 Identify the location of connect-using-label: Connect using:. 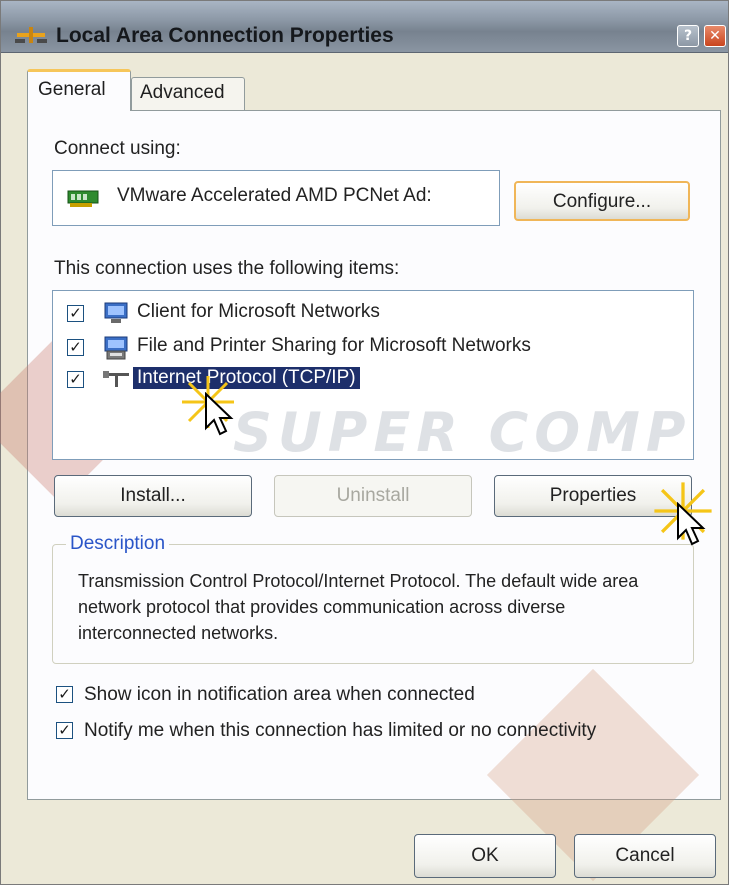
(117, 148).